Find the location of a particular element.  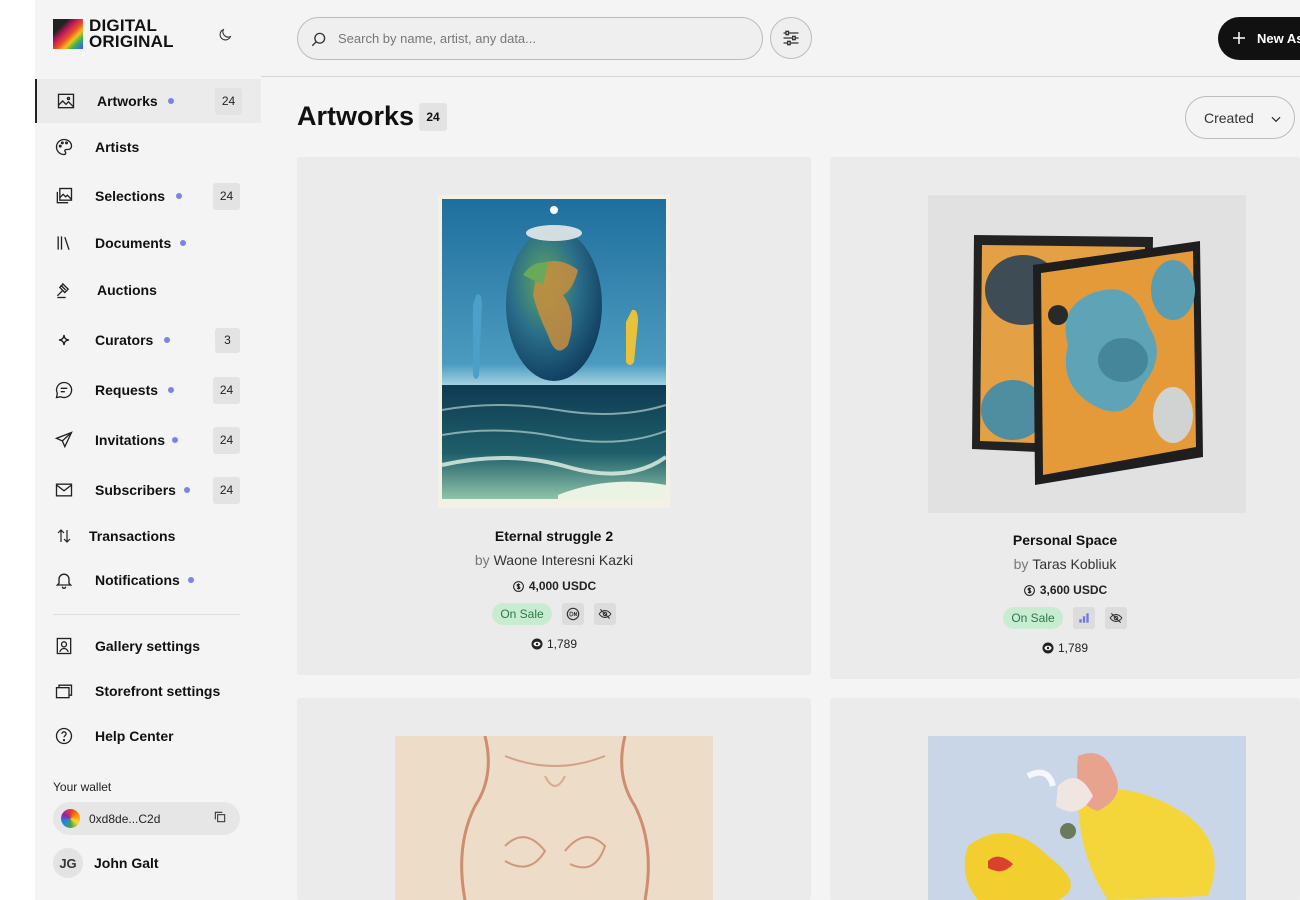

brand-logo: DIGITAL ORIGINAL is located at coordinates (113, 34).